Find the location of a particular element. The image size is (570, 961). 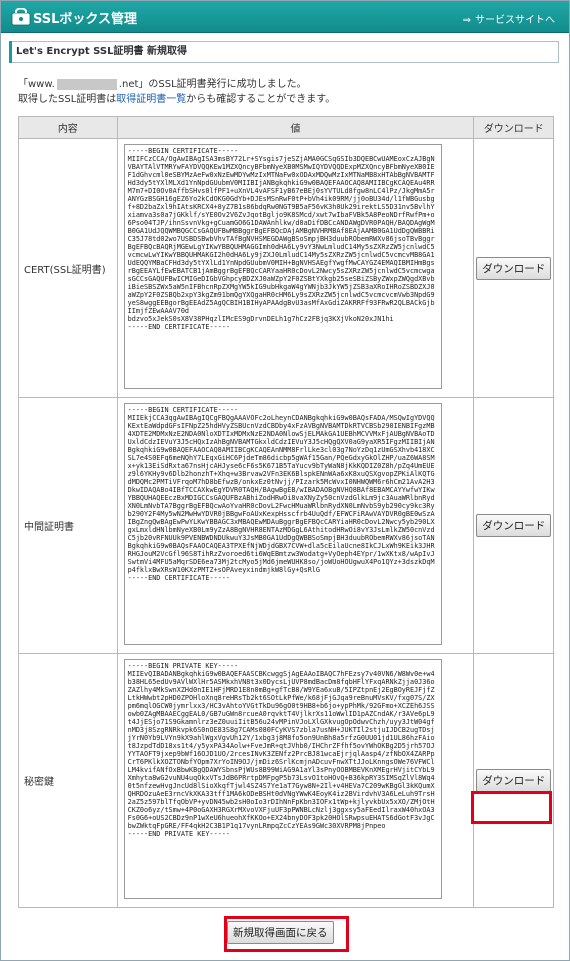

service-site-link: ⇒ サービスサイトへ is located at coordinates (509, 18).